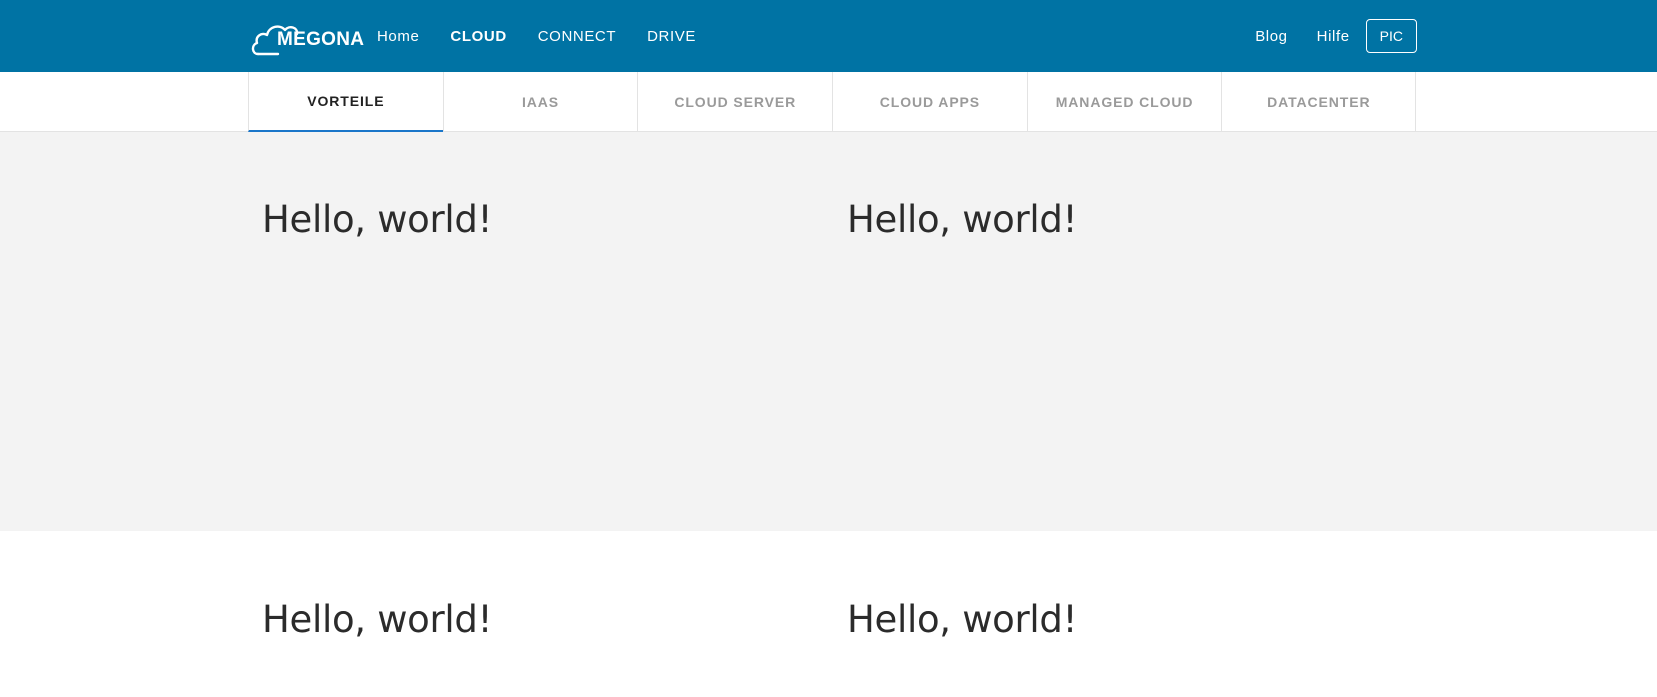  Describe the element at coordinates (1124, 102) in the screenshot. I see `tab-managed-cloud: MANAGED CLOUD` at that location.